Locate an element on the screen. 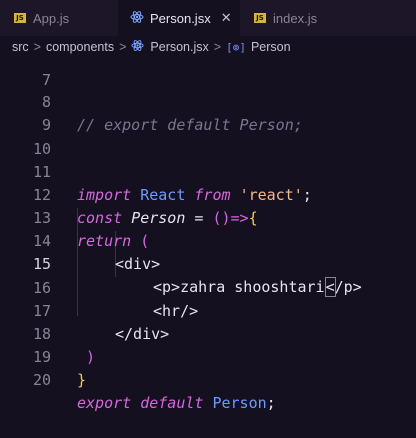 The image size is (416, 438). tab-label: index.js is located at coordinates (295, 18).